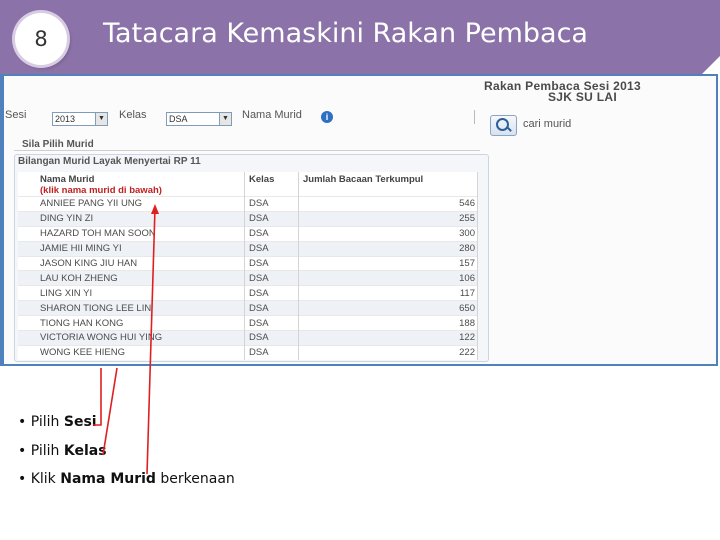  Describe the element at coordinates (131, 184) in the screenshot. I see `column-header-name: Nama Murid (klik nama murid di bawah)` at that location.